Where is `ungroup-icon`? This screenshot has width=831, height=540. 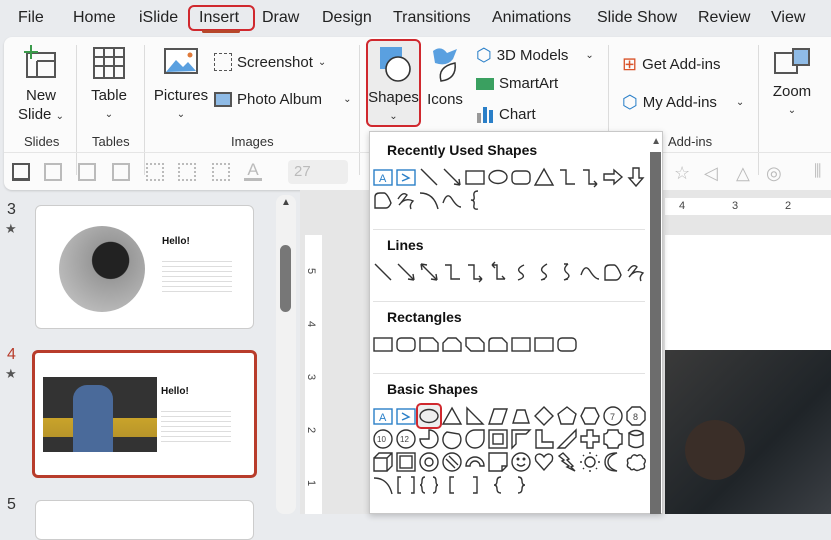 ungroup-icon is located at coordinates (187, 172).